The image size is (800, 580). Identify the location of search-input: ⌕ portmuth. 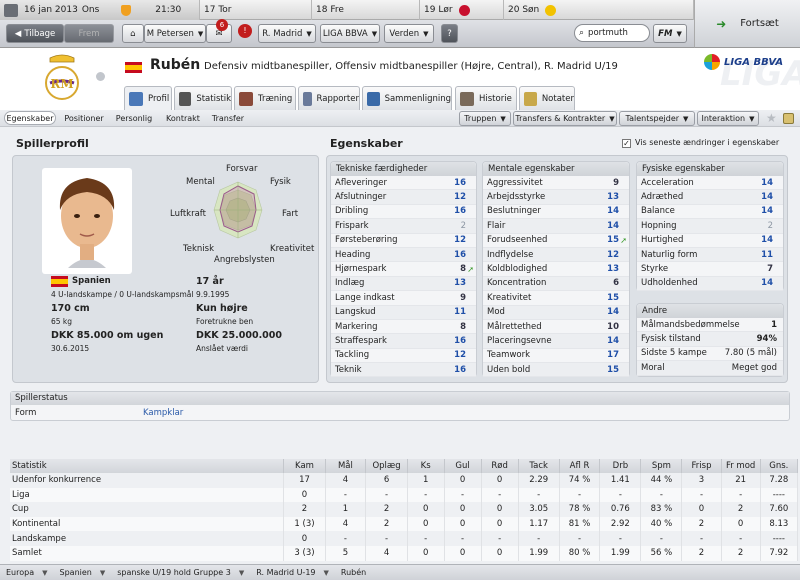
(612, 33).